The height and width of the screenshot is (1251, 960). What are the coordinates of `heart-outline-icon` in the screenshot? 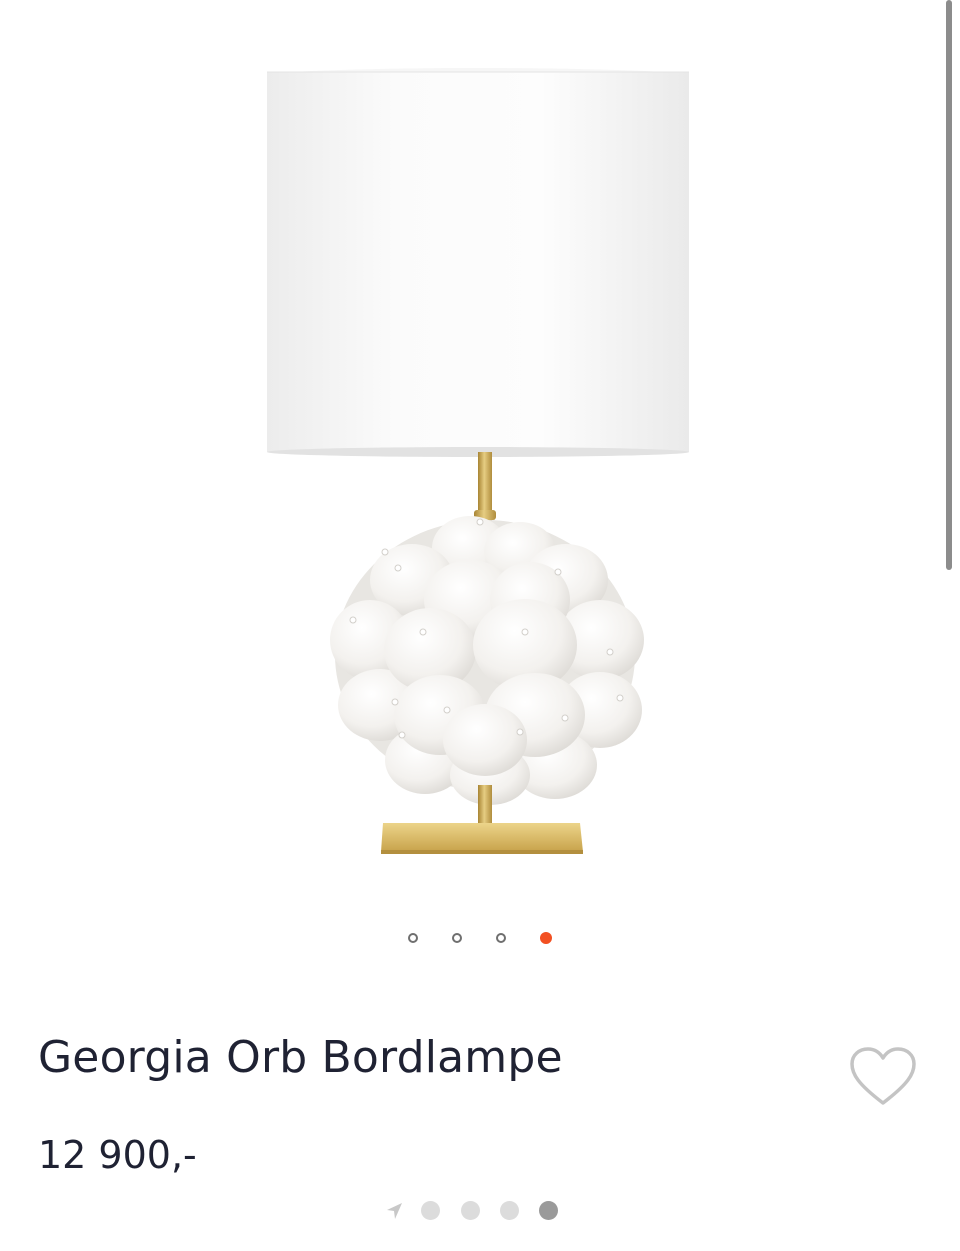 It's located at (883, 1076).